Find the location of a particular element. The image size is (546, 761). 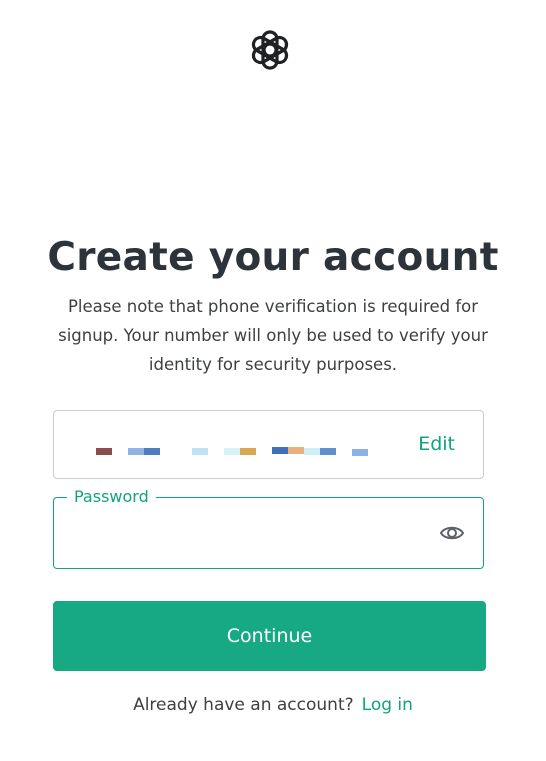

eye-icon is located at coordinates (452, 533).